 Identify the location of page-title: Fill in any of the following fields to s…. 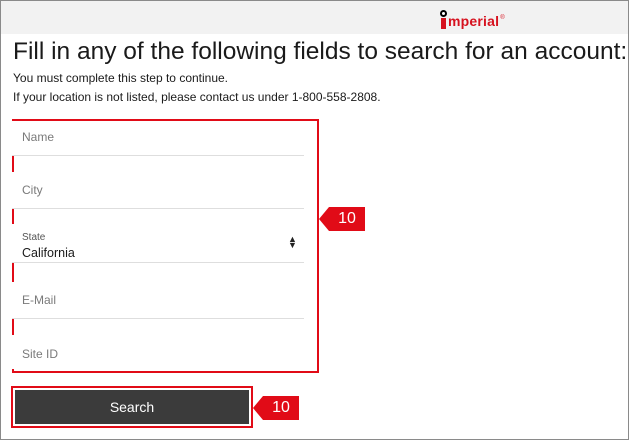
(320, 51).